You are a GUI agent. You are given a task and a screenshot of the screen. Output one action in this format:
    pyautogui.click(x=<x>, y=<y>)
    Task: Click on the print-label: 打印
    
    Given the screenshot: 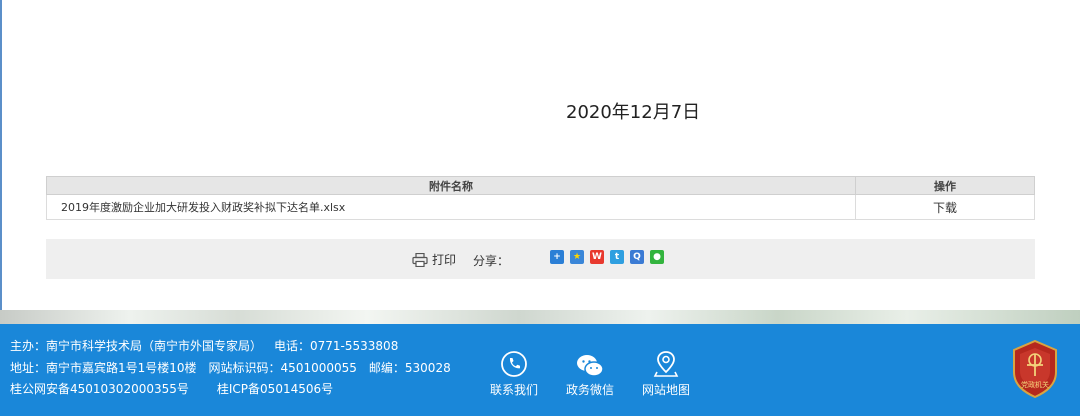 What is the action you would take?
    pyautogui.click(x=444, y=260)
    